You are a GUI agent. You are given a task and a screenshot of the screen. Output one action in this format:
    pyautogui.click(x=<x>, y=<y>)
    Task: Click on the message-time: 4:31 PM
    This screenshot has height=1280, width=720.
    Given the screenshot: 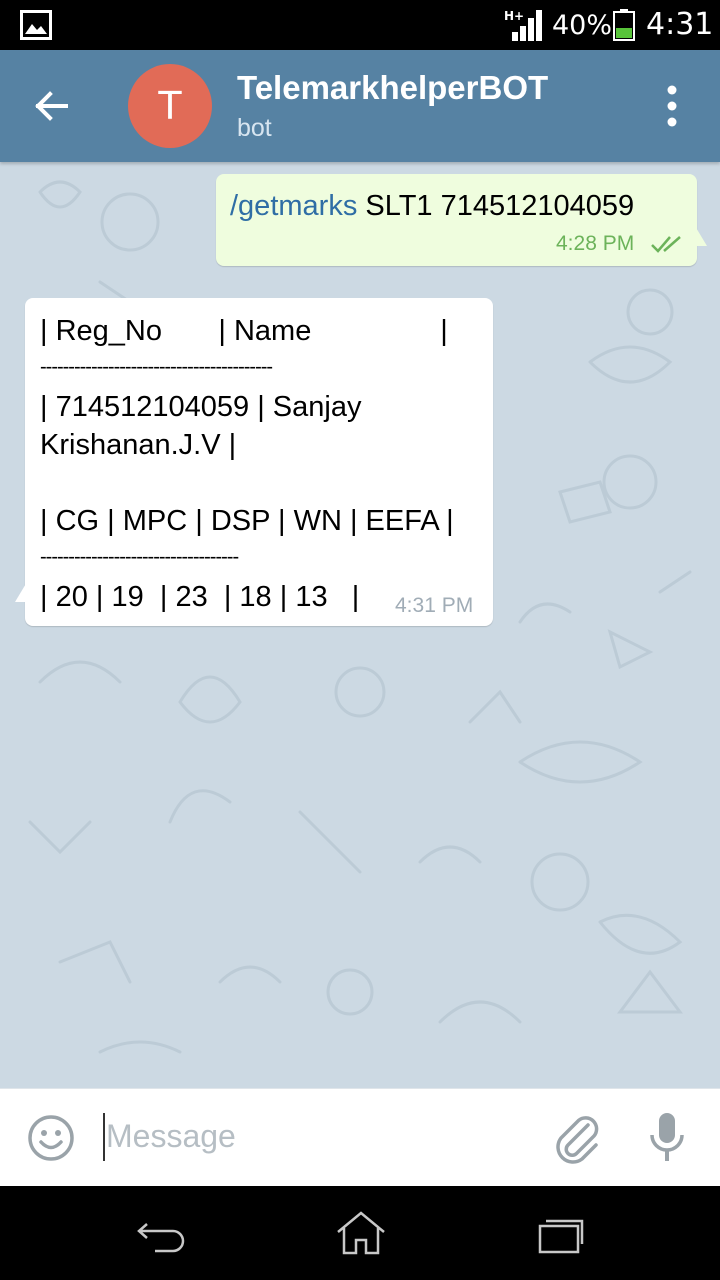 What is the action you would take?
    pyautogui.click(x=434, y=605)
    